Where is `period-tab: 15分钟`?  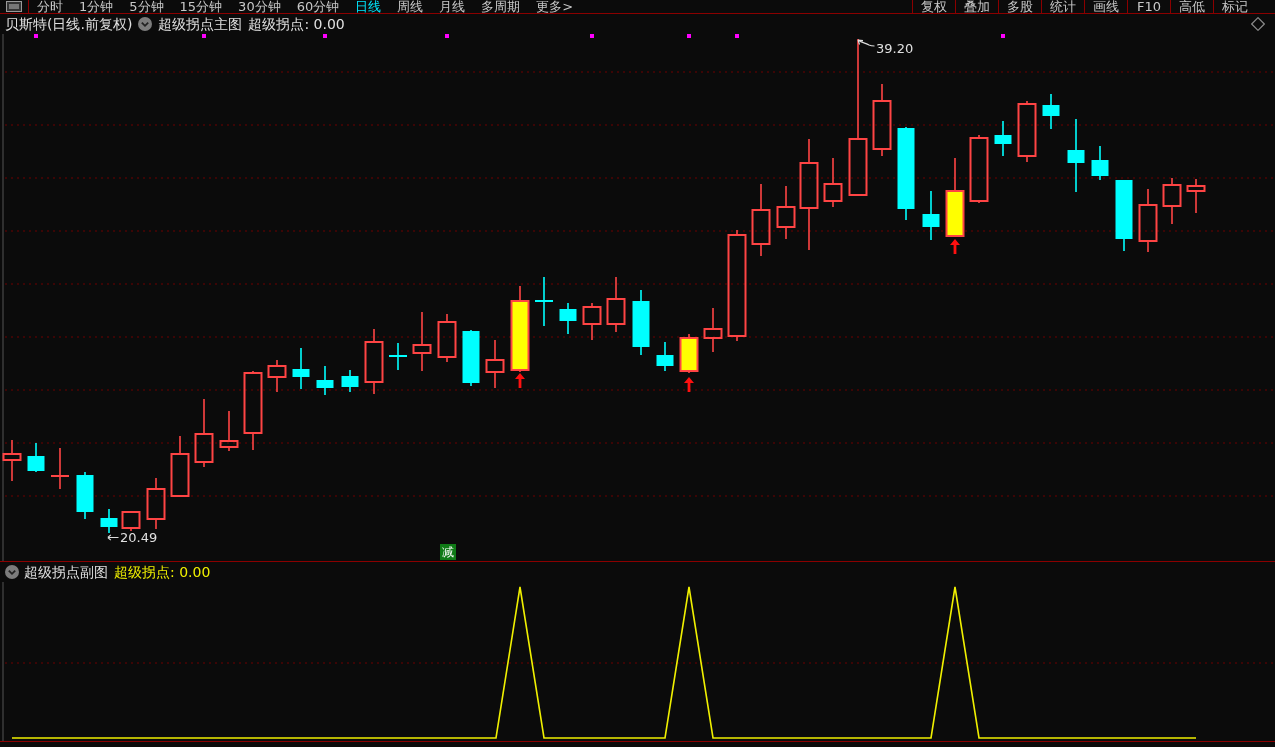 period-tab: 15分钟 is located at coordinates (201, 6).